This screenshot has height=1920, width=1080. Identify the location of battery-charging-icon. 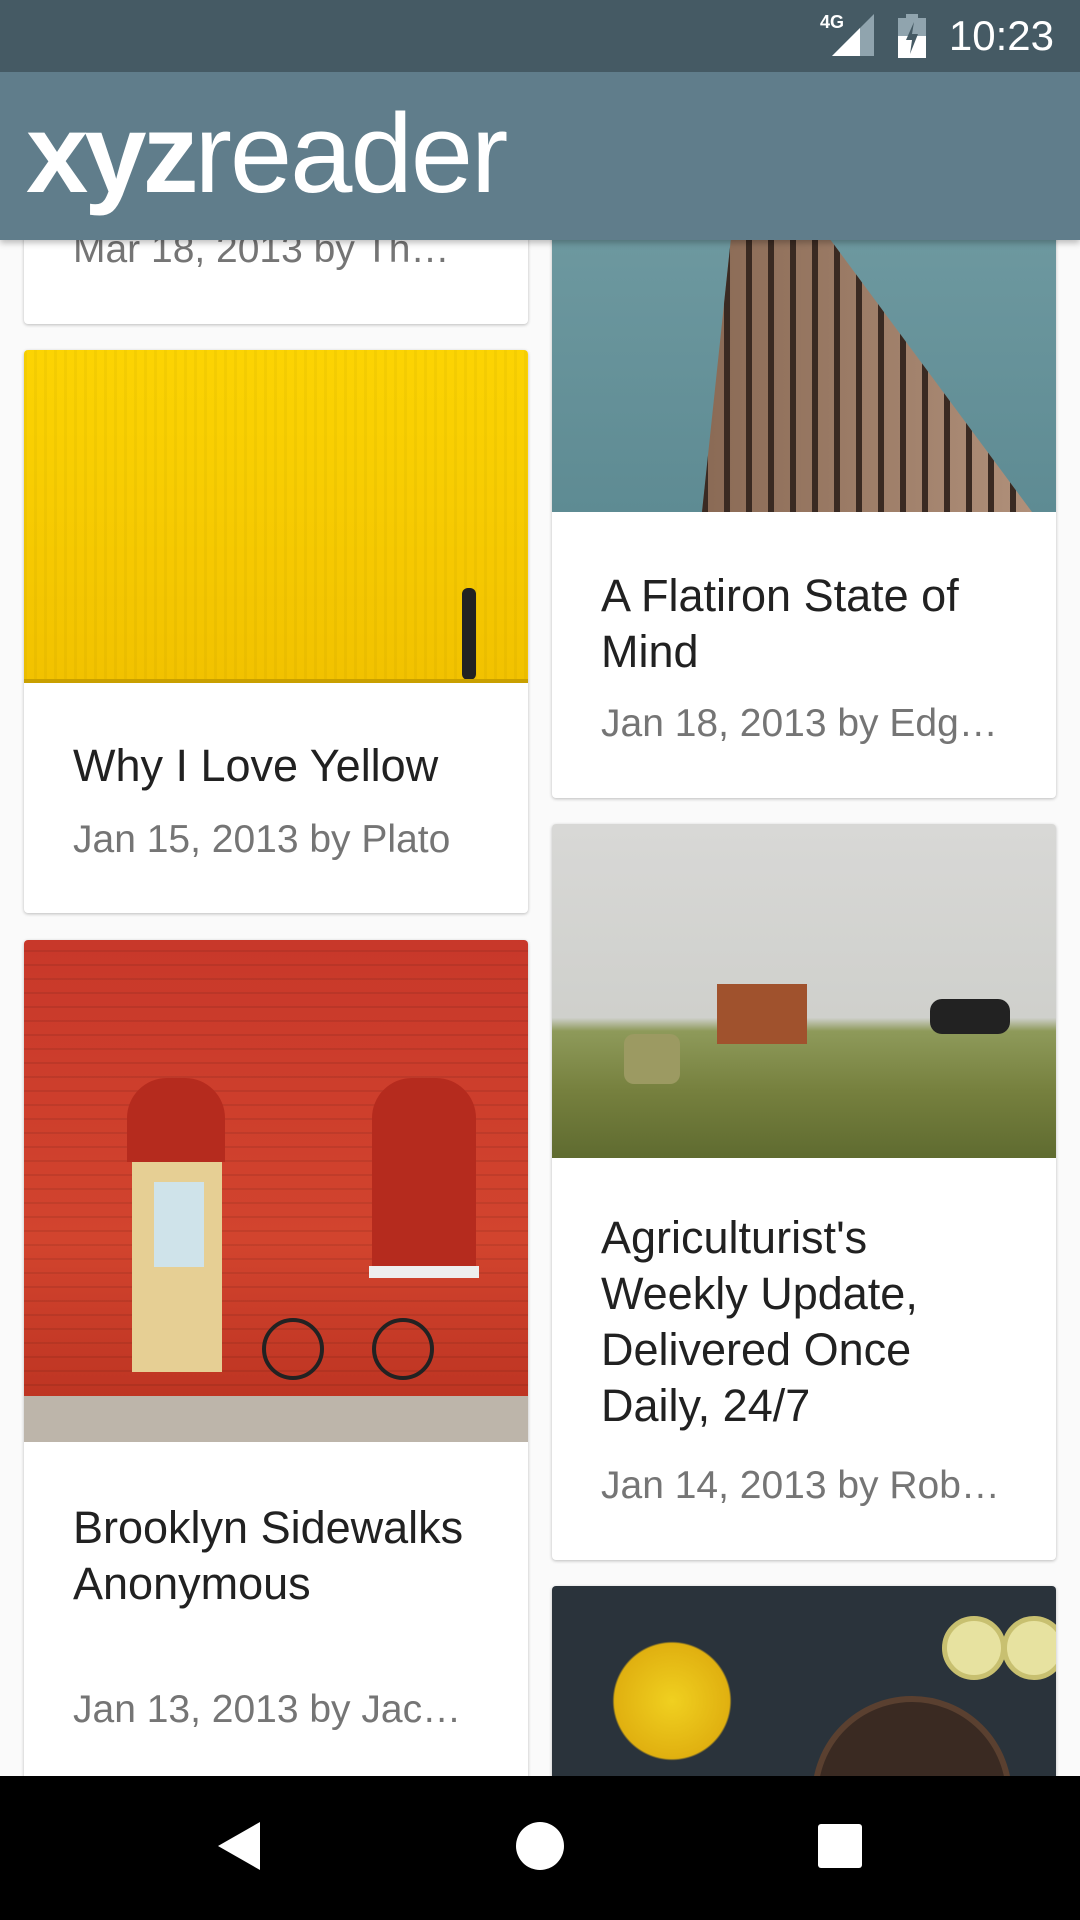
(912, 36).